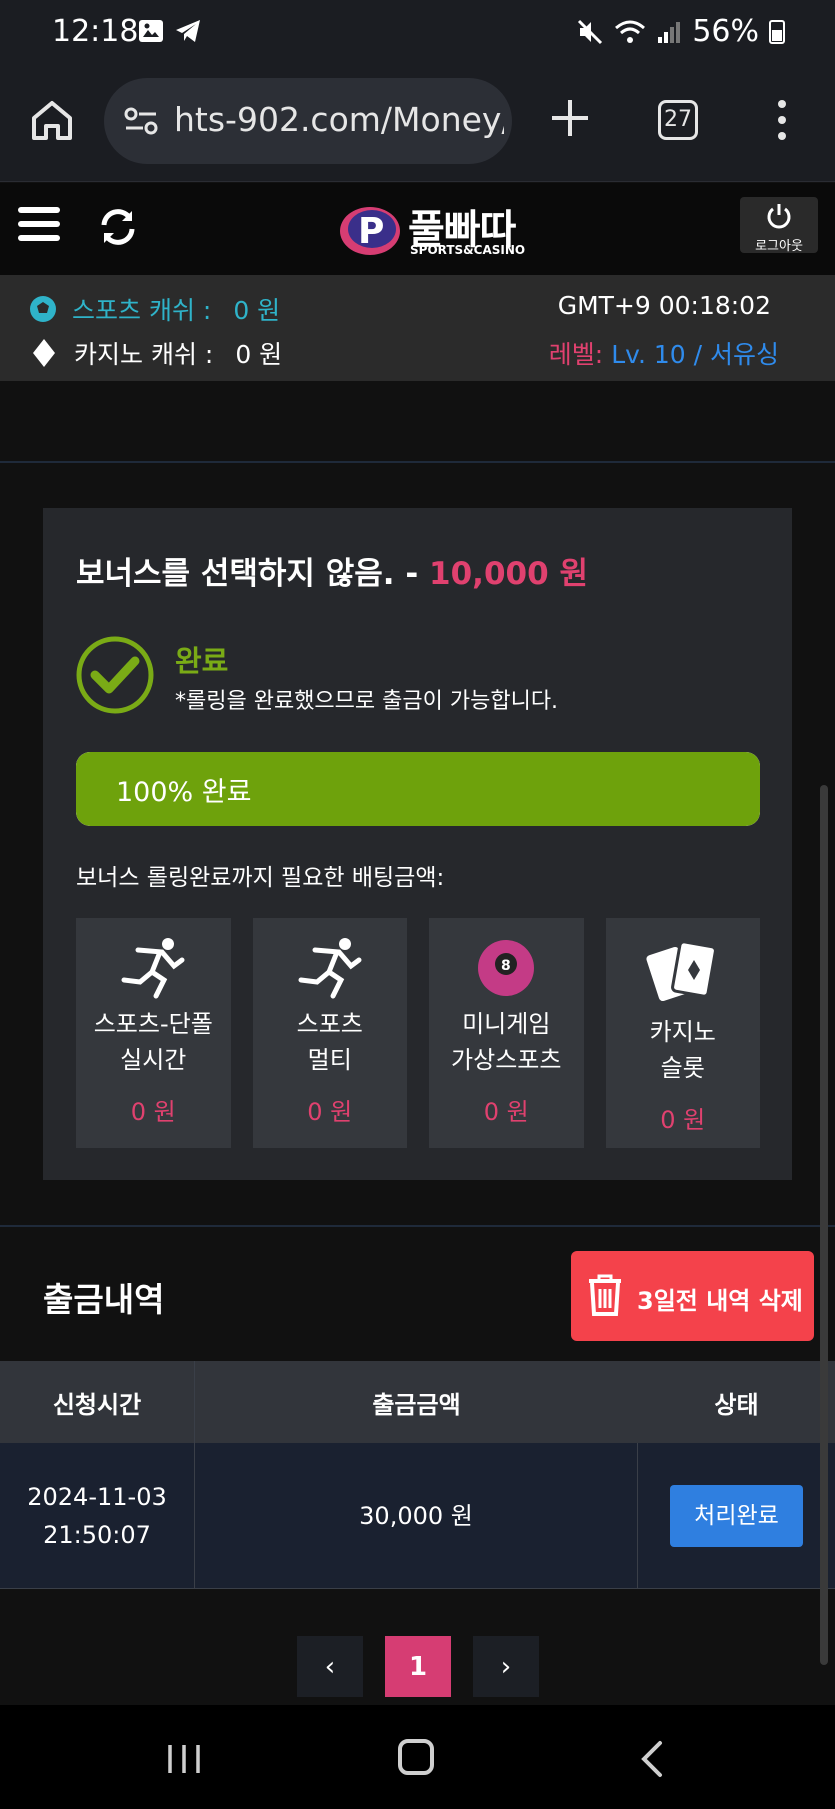  What do you see at coordinates (115, 675) in the screenshot?
I see `check-circle-icon` at bounding box center [115, 675].